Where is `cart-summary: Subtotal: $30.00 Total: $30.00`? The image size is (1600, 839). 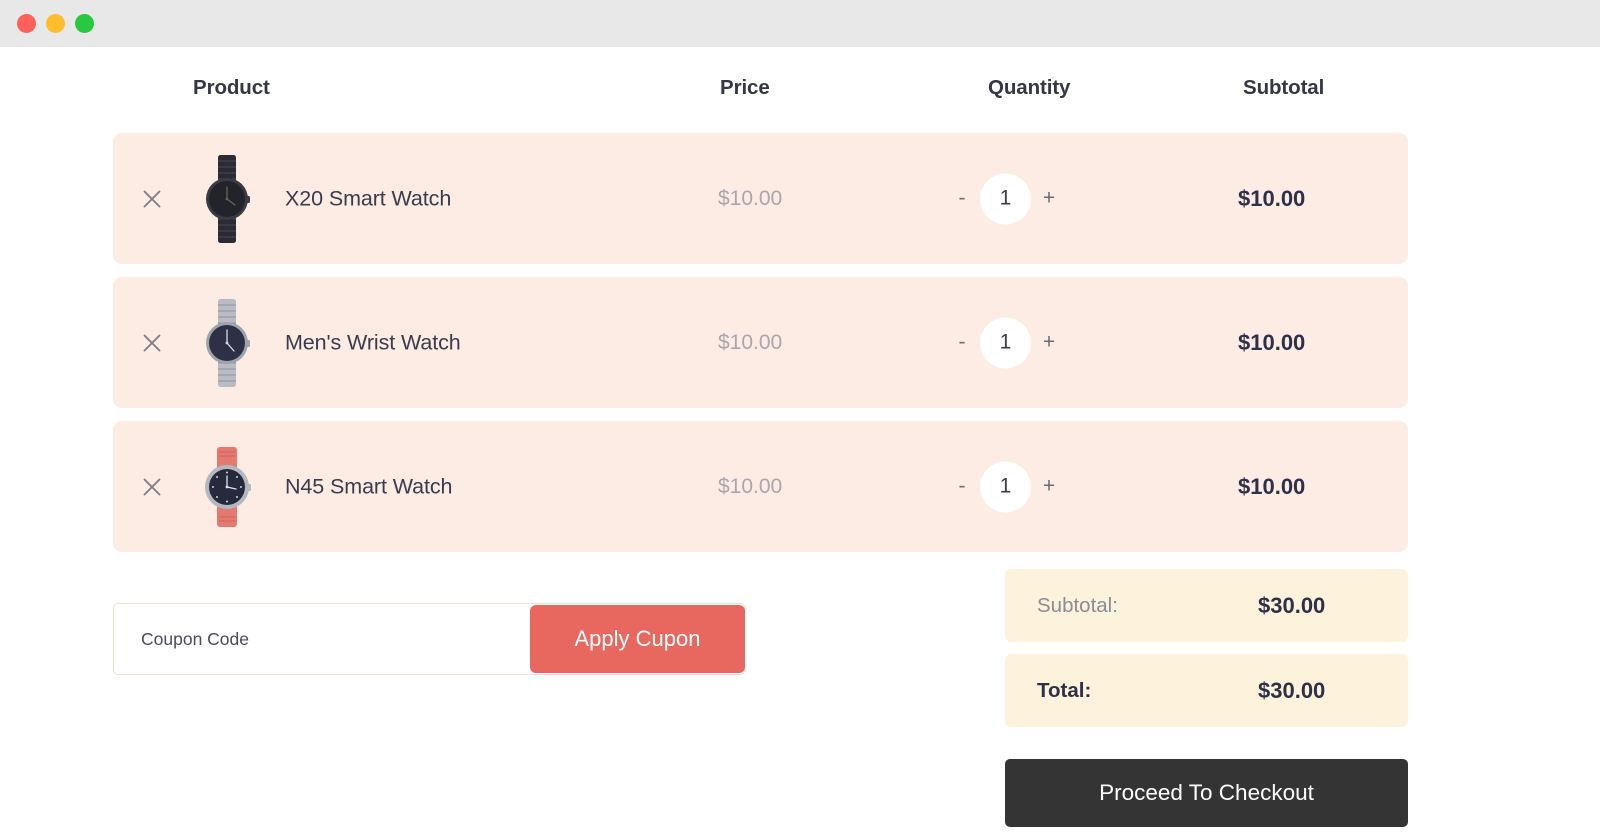 cart-summary: Subtotal: $30.00 Total: $30.00 is located at coordinates (1206, 654).